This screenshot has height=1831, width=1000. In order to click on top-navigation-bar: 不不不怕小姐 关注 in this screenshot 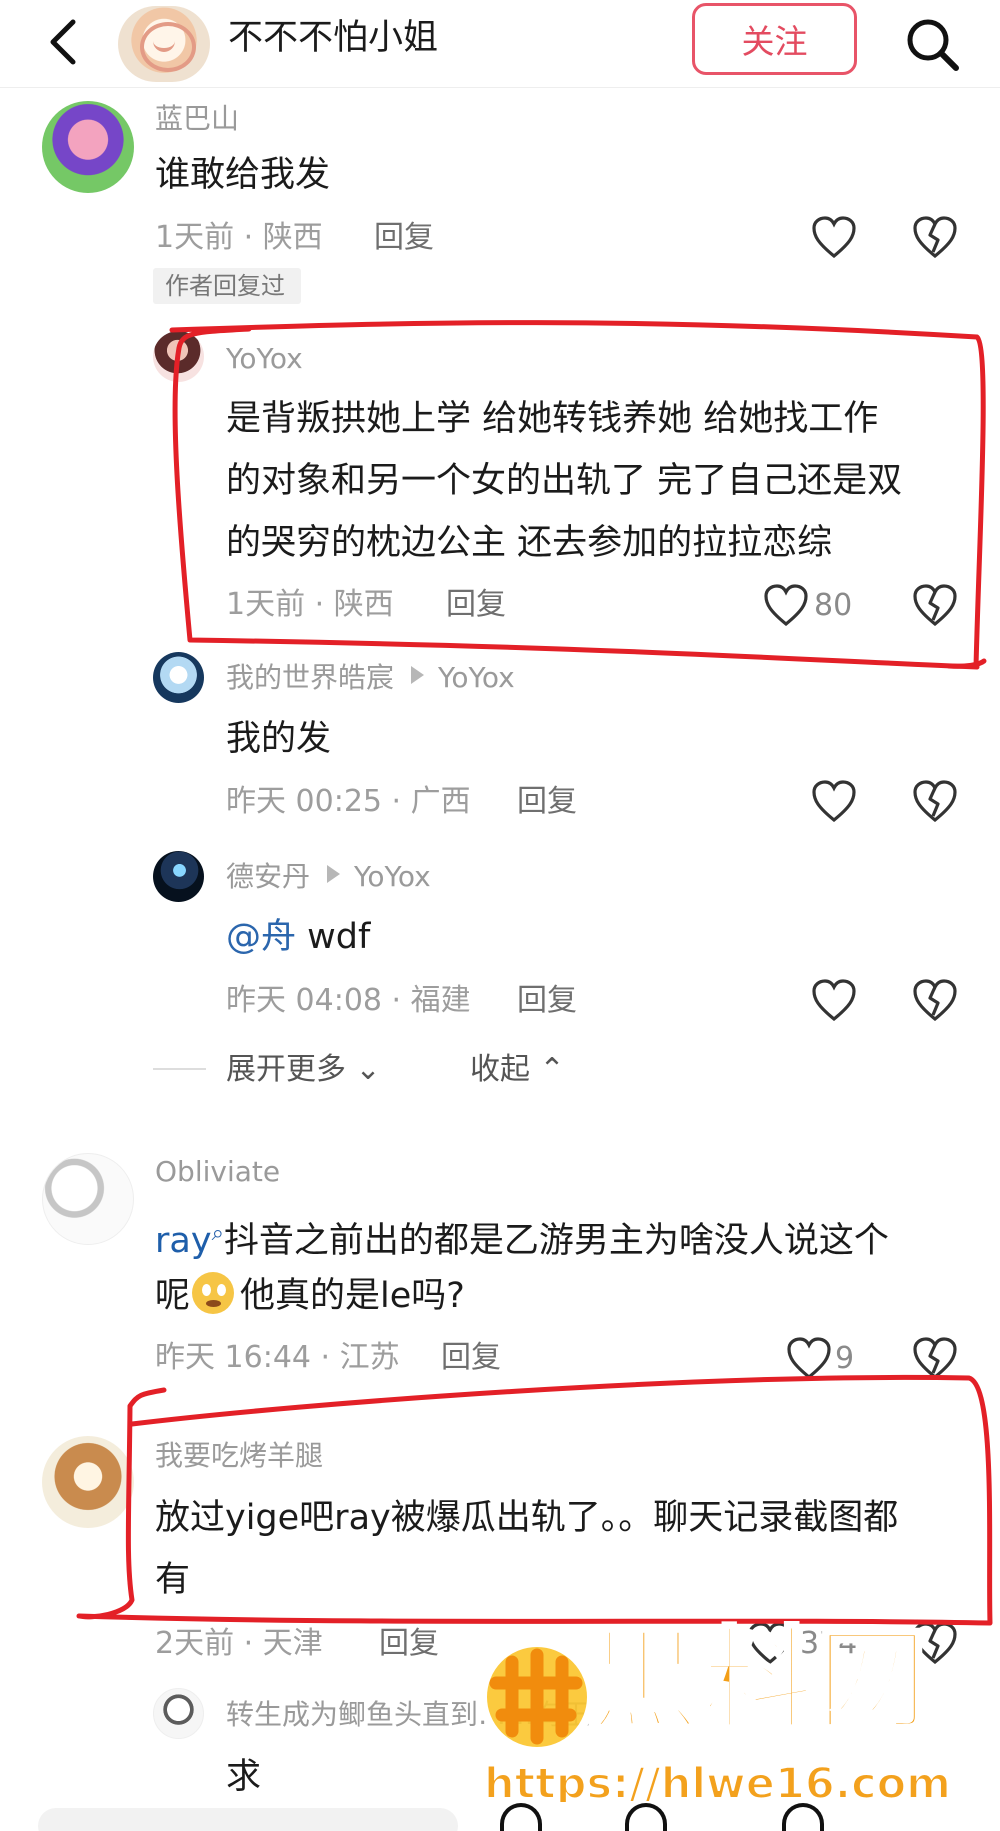, I will do `click(500, 44)`.